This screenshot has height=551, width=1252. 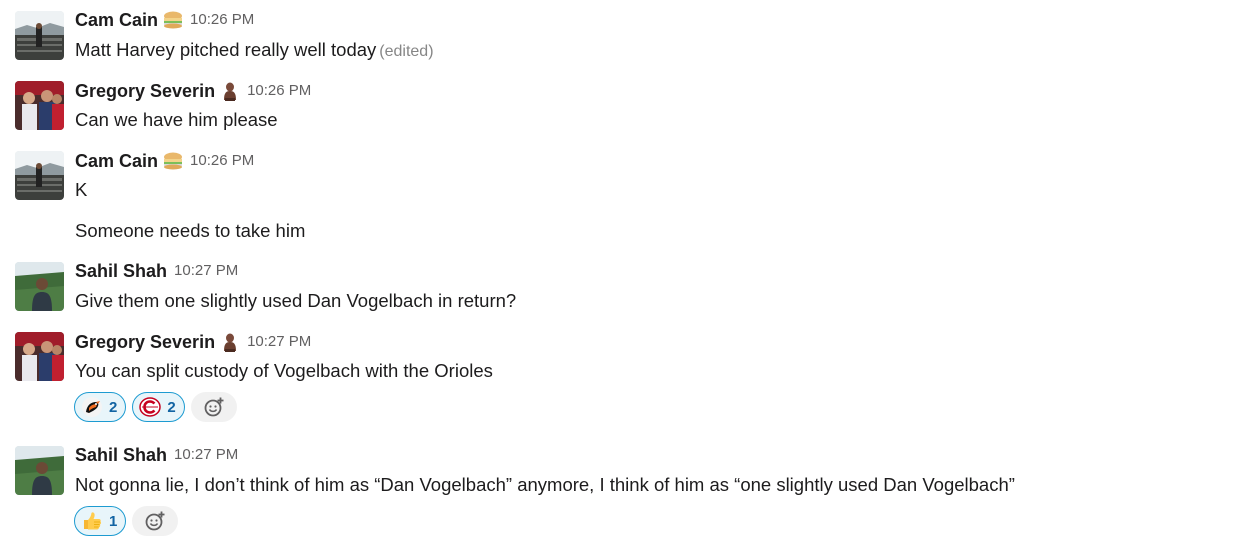 I want to click on message-text: K, so click(x=81, y=189).